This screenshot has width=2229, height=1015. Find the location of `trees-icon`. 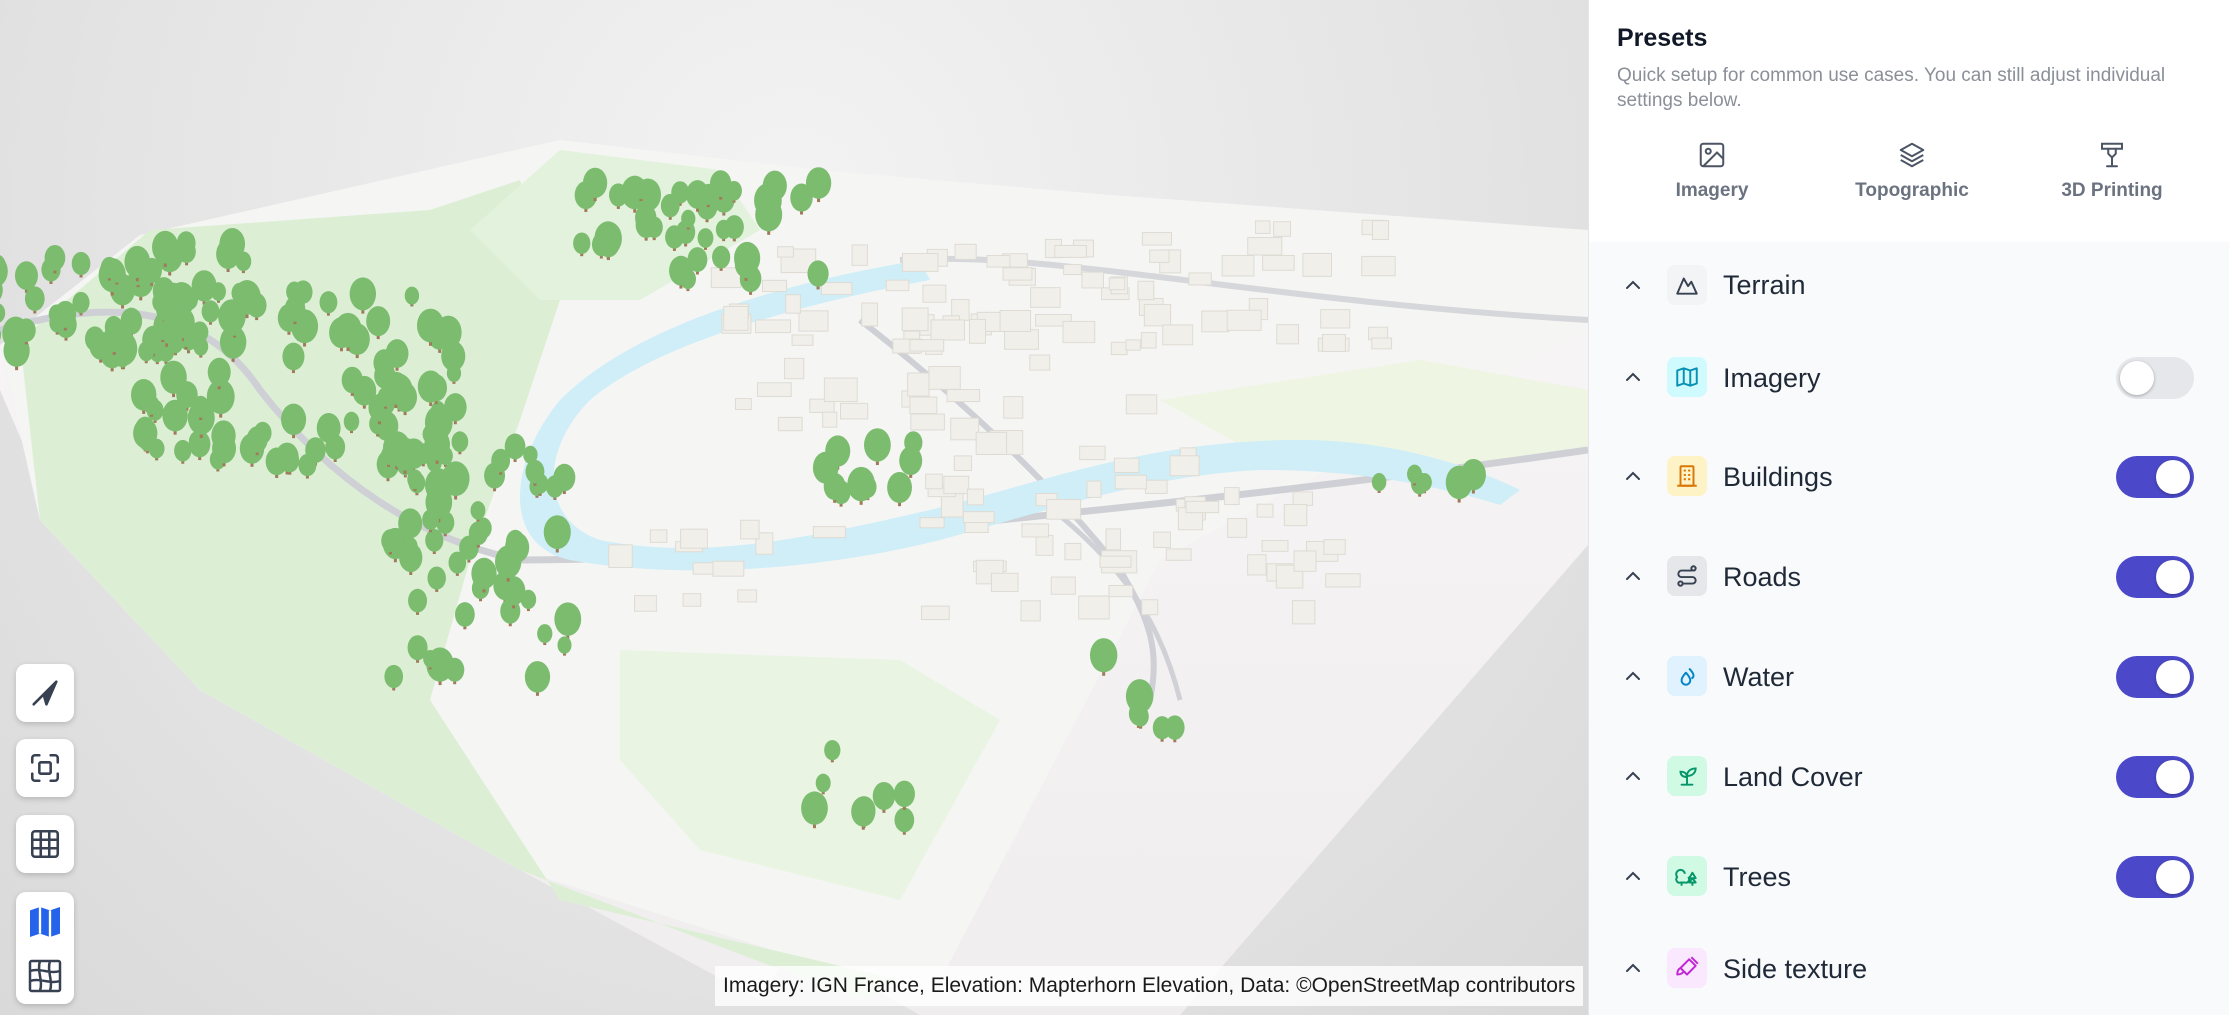

trees-icon is located at coordinates (1686, 877).